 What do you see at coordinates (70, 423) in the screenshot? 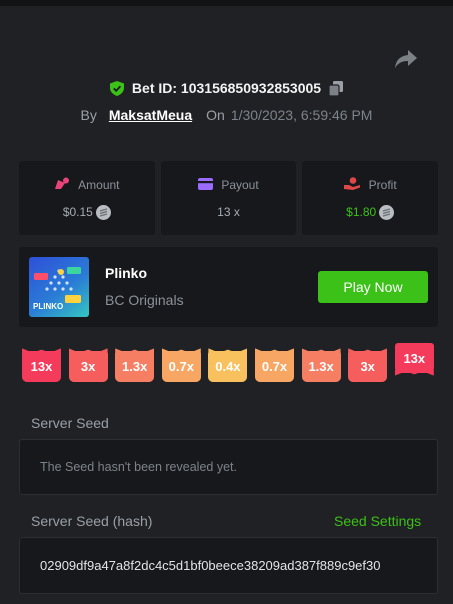
I see `server-seed-label: Server Seed` at bounding box center [70, 423].